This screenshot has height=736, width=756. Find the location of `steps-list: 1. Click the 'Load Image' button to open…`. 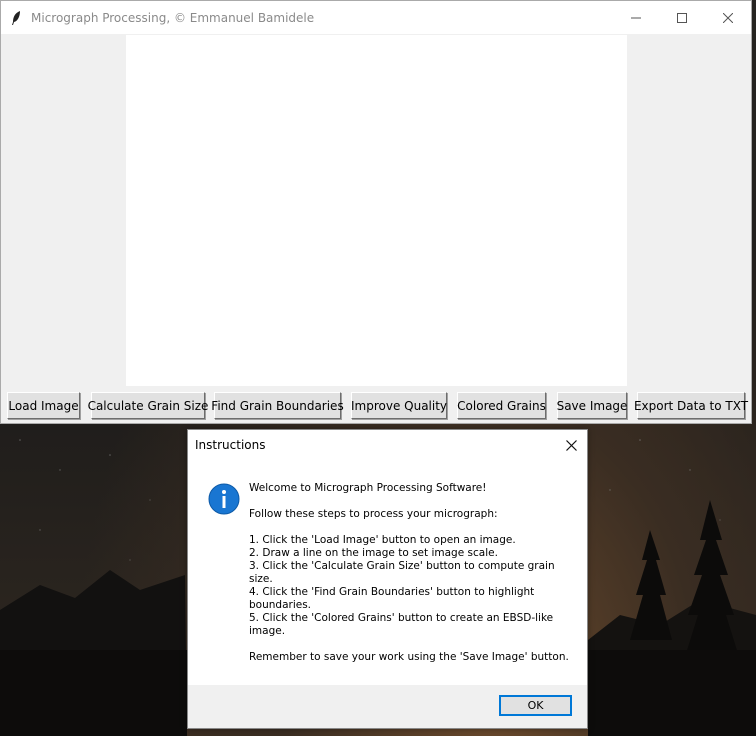

steps-list: 1. Click the 'Load Image' button to open… is located at coordinates (409, 586).